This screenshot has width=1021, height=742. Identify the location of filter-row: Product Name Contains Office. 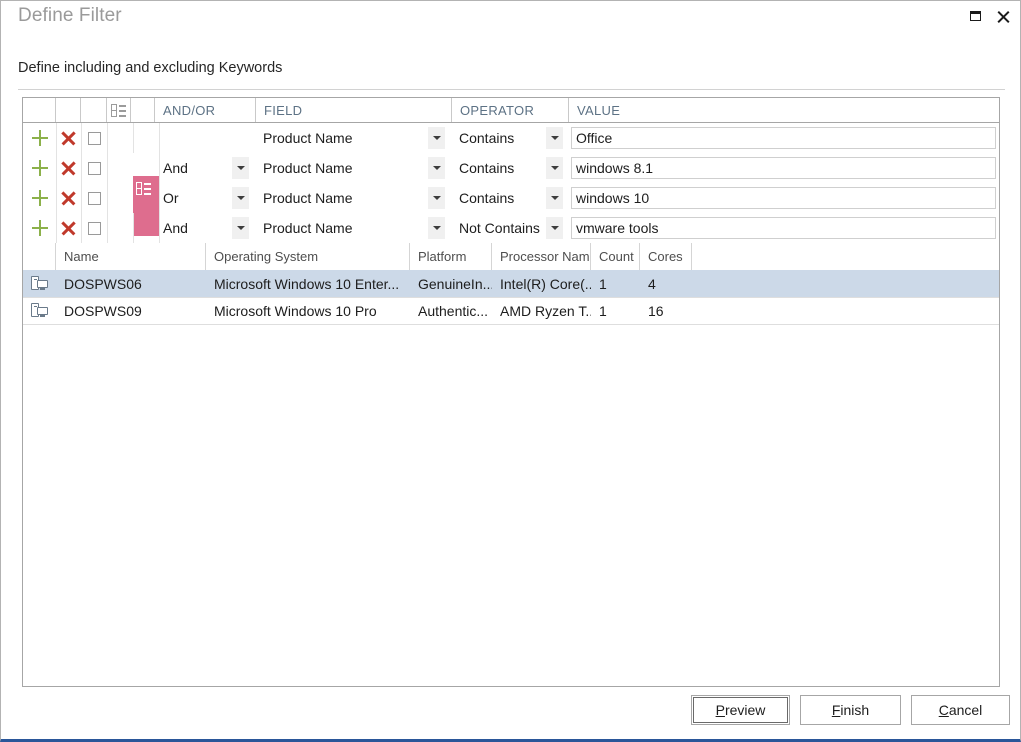
(511, 138).